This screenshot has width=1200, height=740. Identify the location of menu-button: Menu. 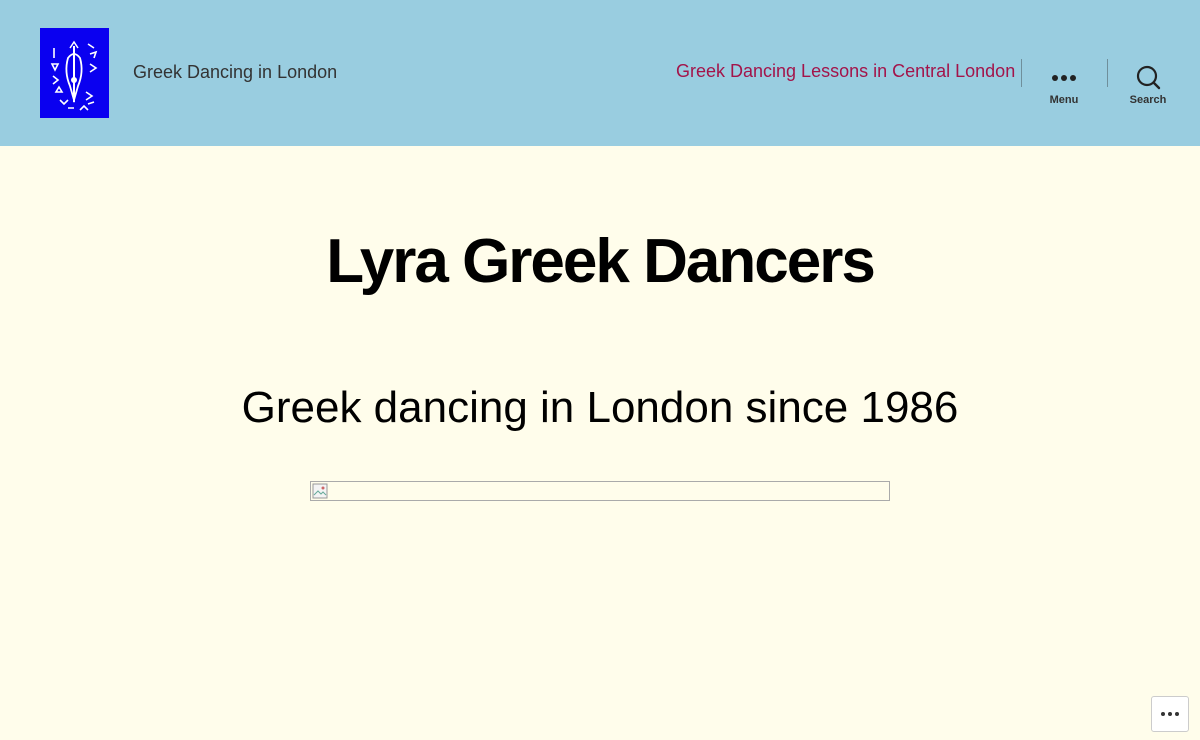
(1064, 84).